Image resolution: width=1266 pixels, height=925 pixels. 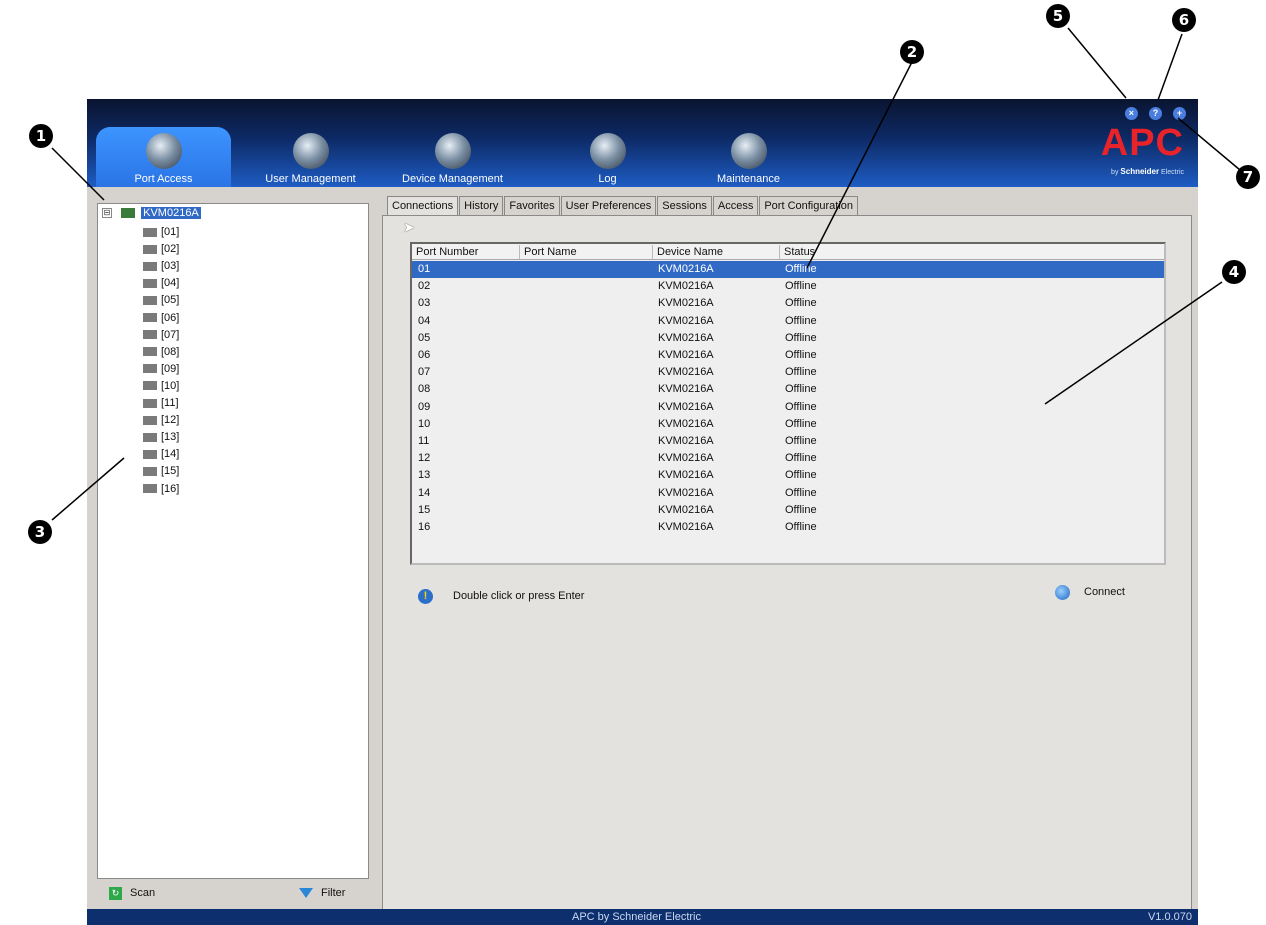 I want to click on callout-6: 6, so click(x=1184, y=20).